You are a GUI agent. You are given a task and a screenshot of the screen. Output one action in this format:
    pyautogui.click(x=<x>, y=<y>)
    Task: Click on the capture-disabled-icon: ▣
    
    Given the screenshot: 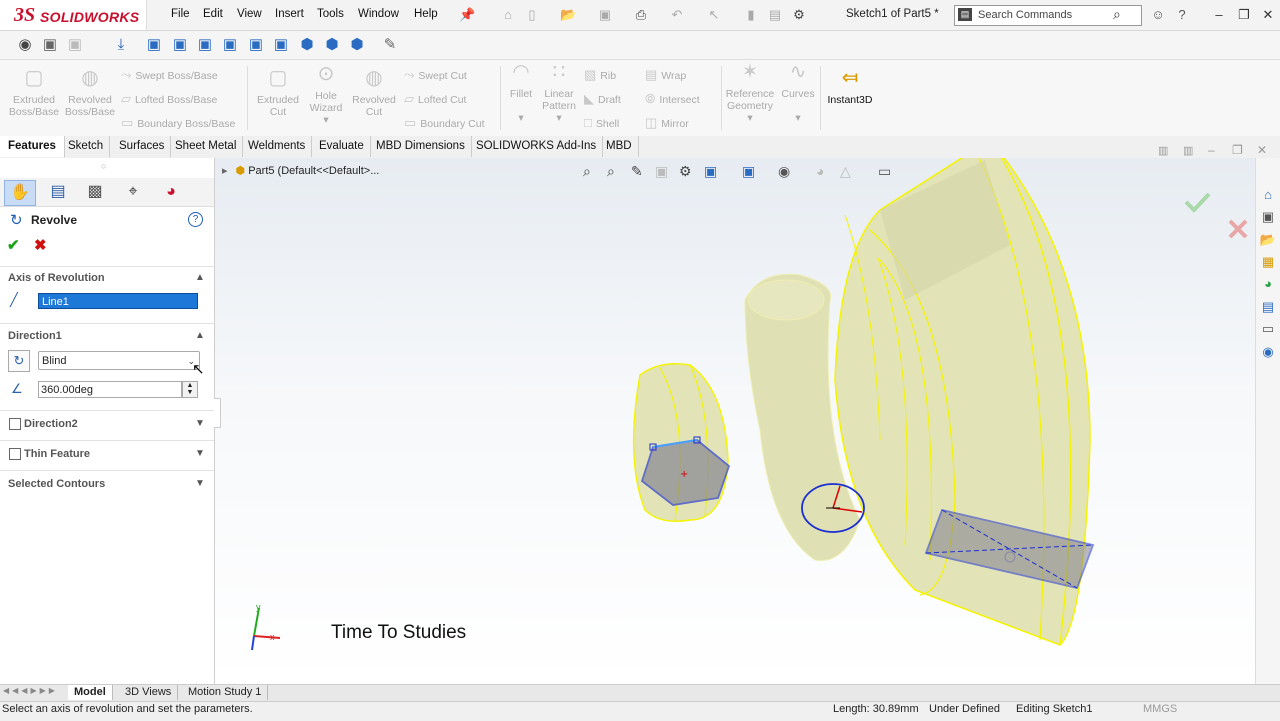 What is the action you would take?
    pyautogui.click(x=75, y=45)
    